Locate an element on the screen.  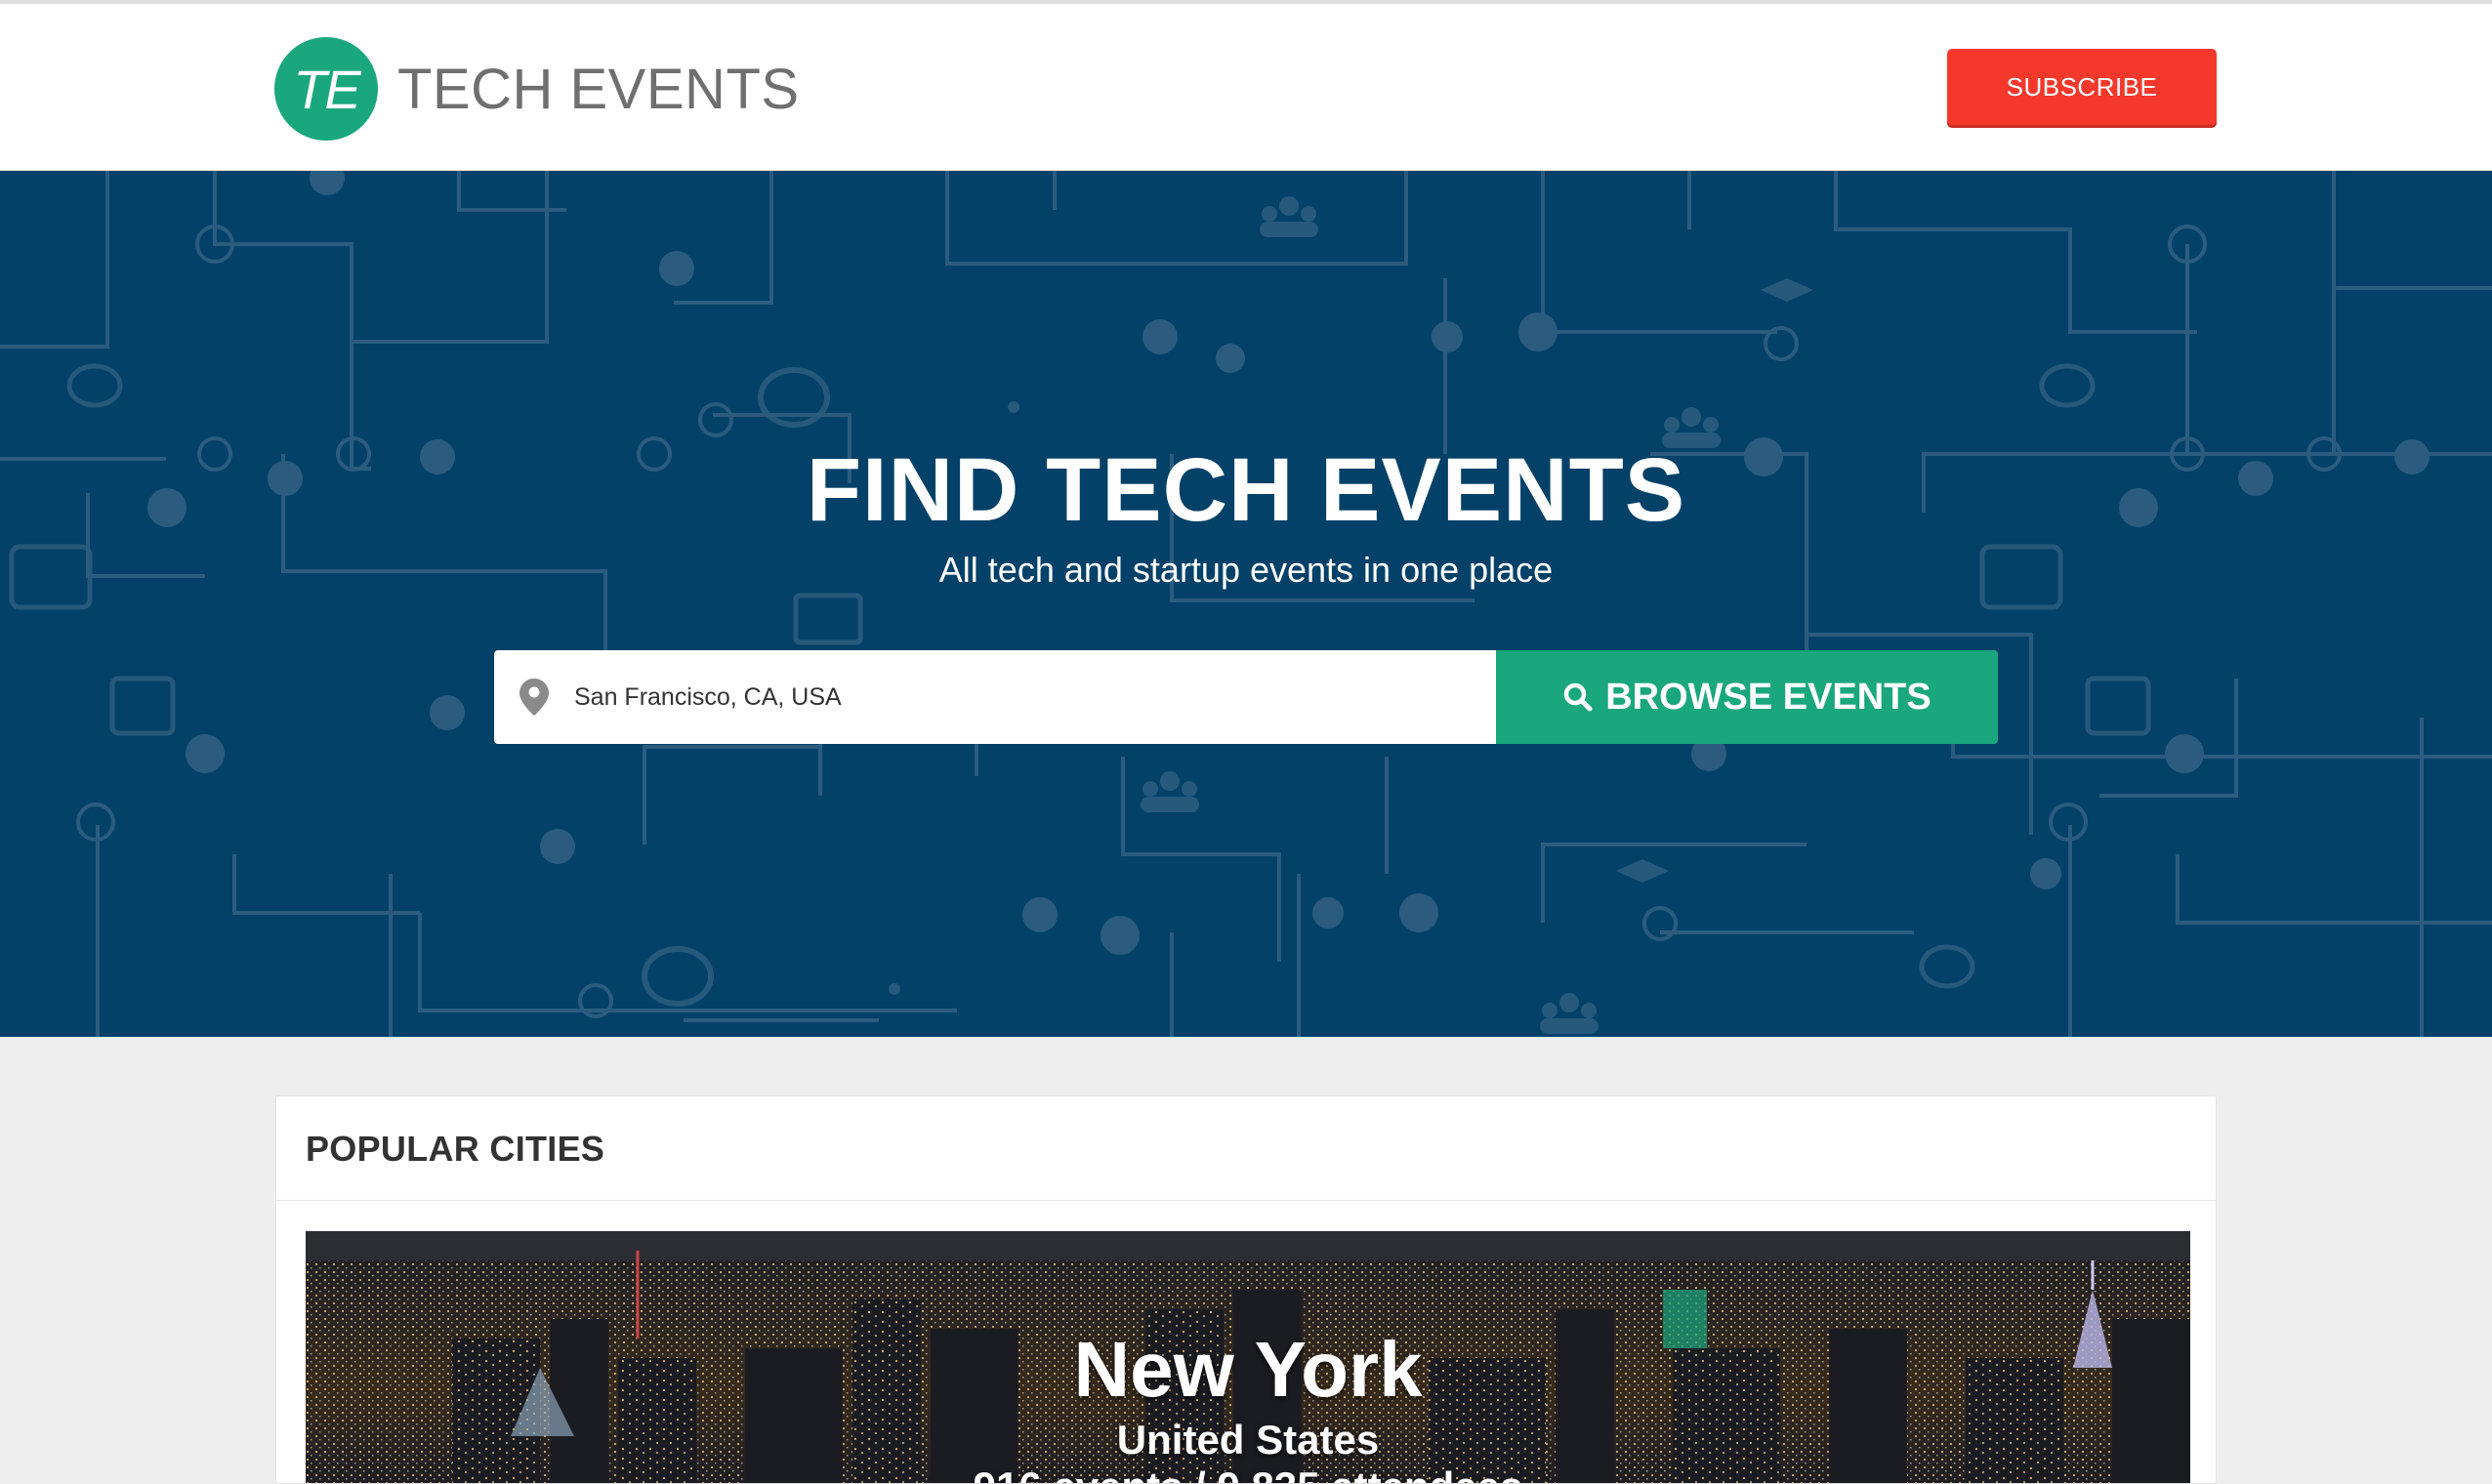
popular-cities-title: POPULAR CITIES is located at coordinates (455, 1149).